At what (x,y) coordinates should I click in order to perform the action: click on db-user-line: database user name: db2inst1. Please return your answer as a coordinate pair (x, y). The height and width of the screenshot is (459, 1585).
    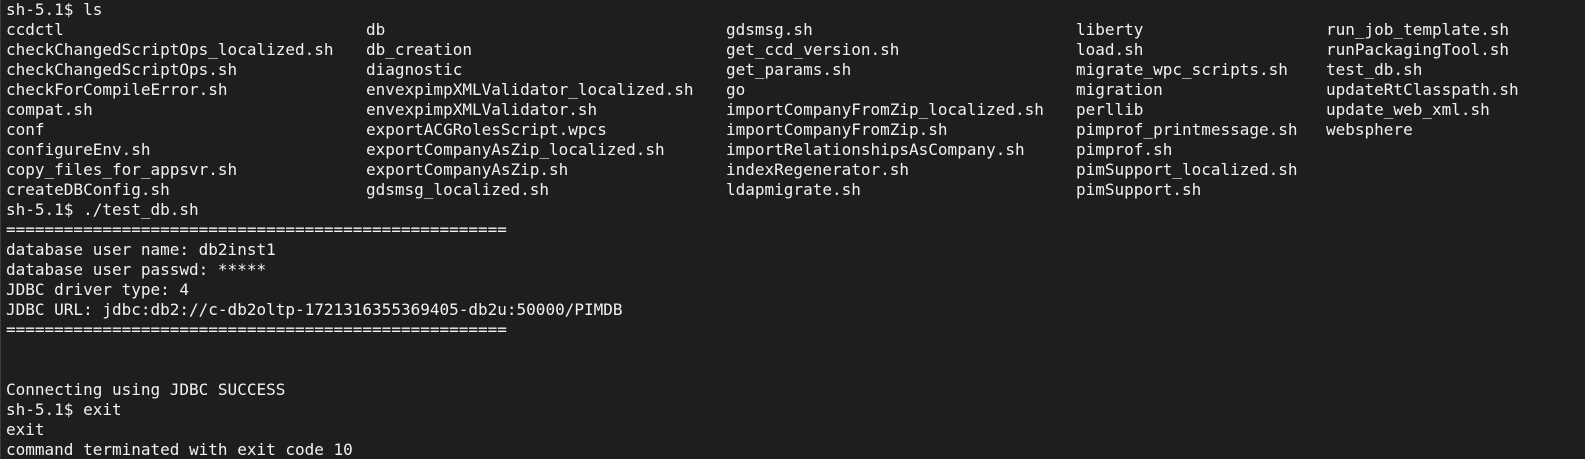
    Looking at the image, I should click on (141, 249).